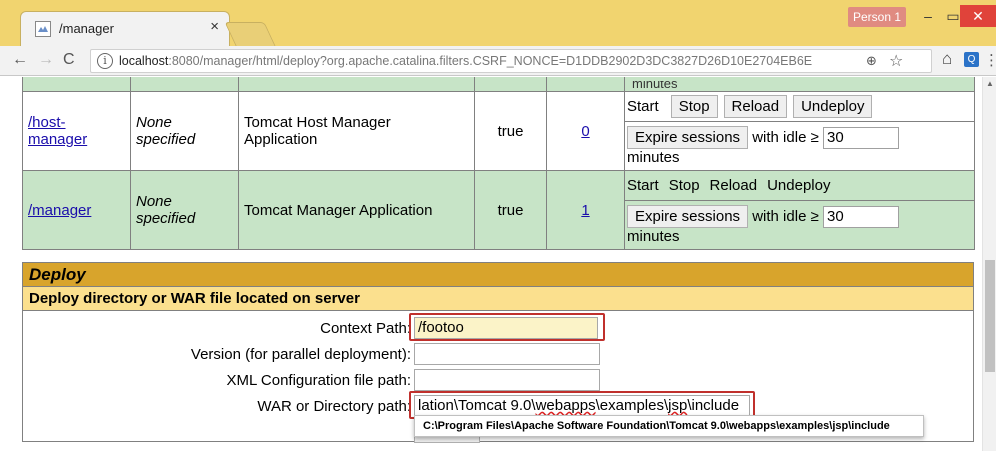  What do you see at coordinates (507, 354) in the screenshot?
I see `version-input` at bounding box center [507, 354].